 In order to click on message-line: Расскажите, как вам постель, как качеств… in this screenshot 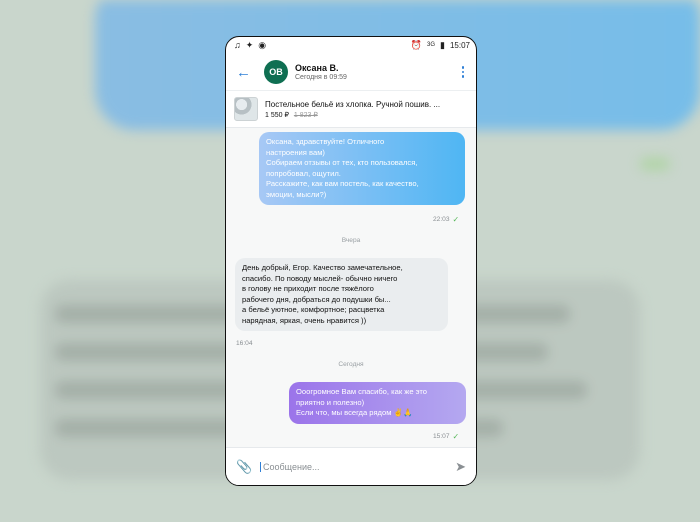, I will do `click(342, 183)`.